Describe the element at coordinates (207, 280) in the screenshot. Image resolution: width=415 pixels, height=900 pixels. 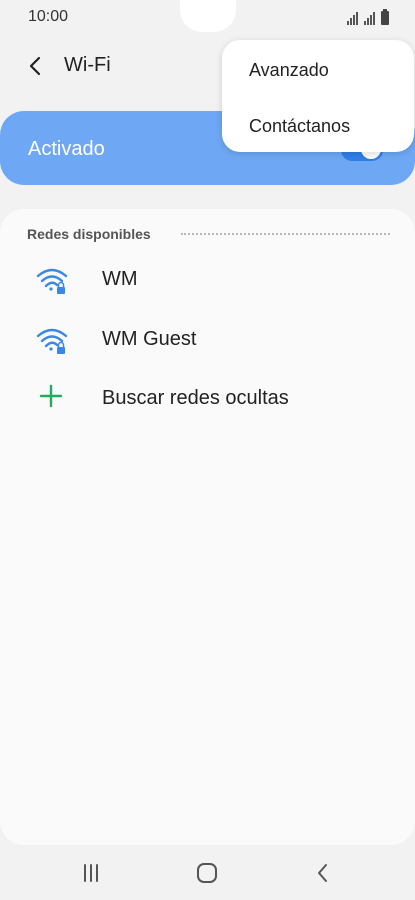
I see `network-item: WM` at that location.